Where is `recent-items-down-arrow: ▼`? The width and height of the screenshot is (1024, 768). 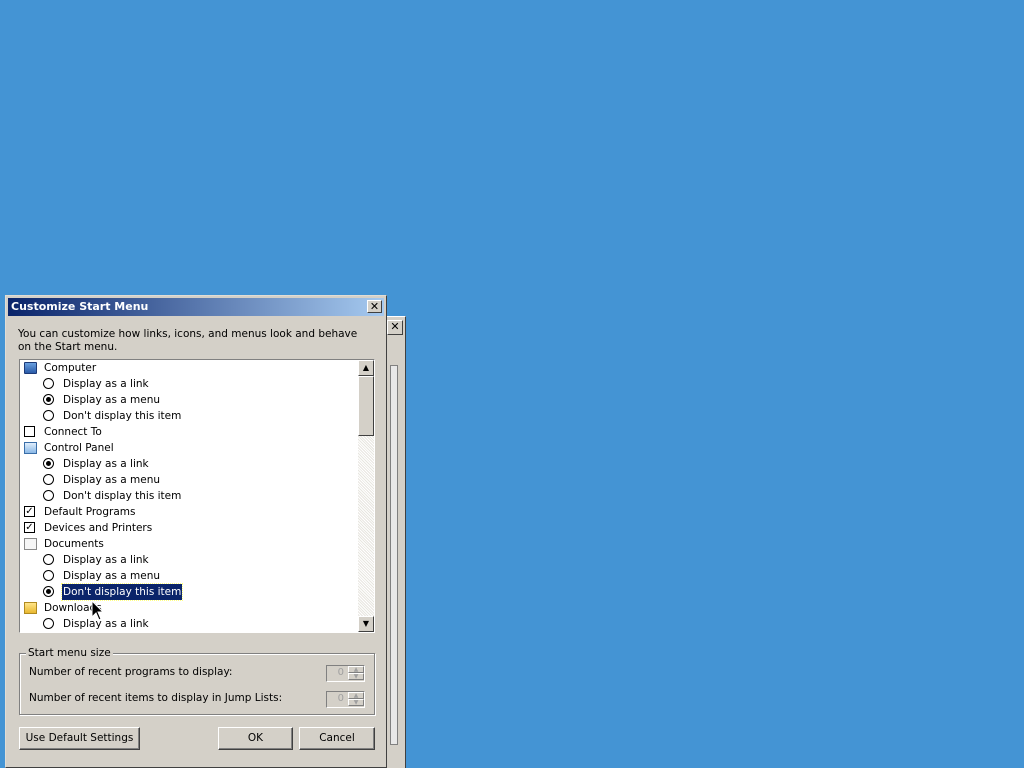 recent-items-down-arrow: ▼ is located at coordinates (356, 702).